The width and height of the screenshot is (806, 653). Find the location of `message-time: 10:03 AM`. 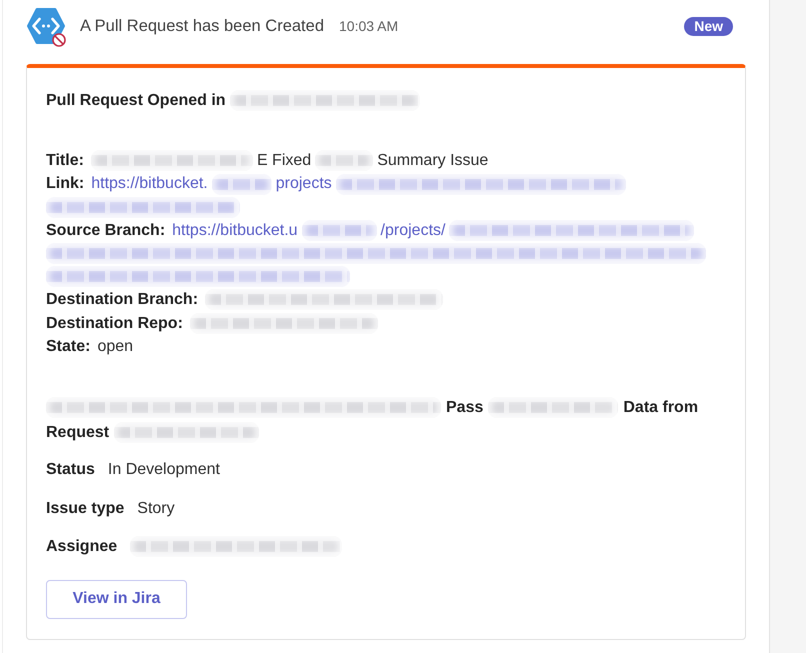

message-time: 10:03 AM is located at coordinates (368, 26).